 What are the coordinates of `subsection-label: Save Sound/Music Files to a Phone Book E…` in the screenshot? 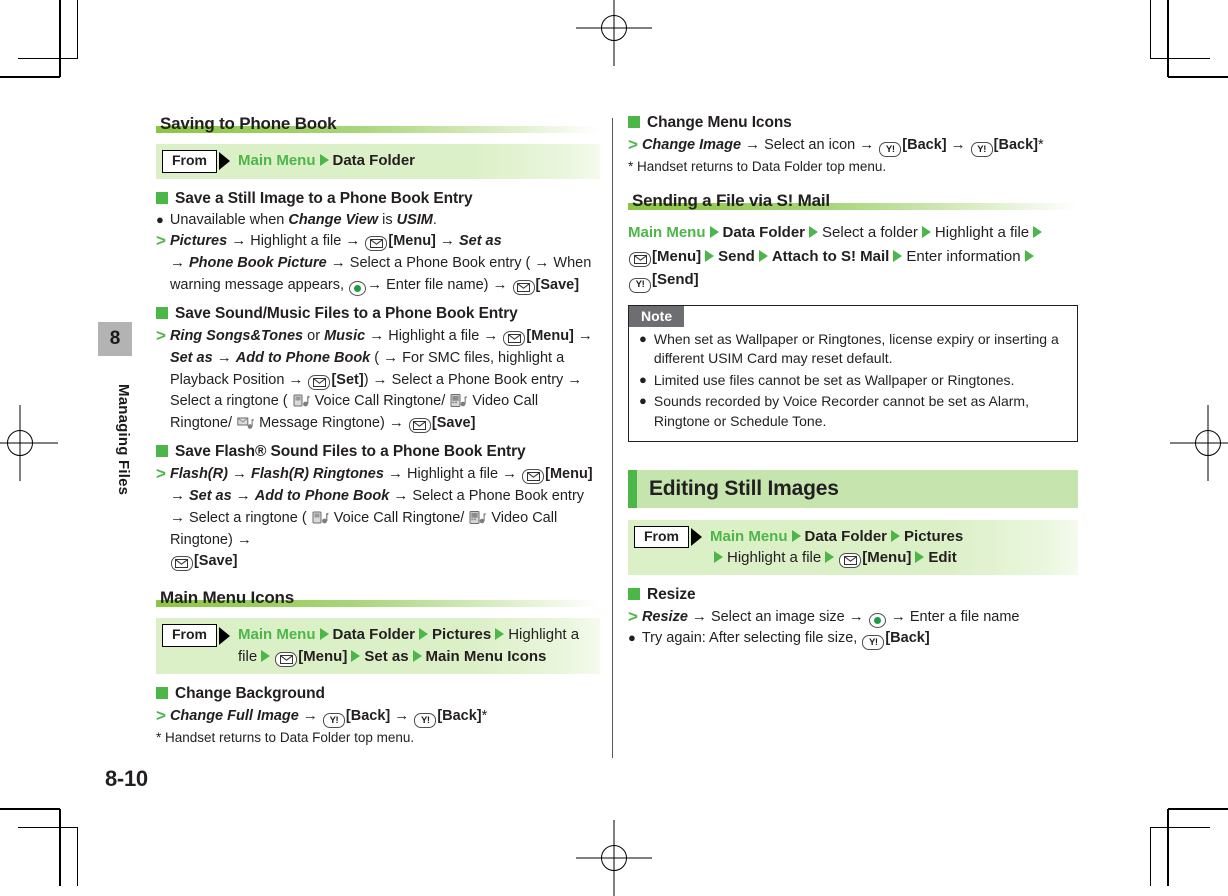 It's located at (346, 314).